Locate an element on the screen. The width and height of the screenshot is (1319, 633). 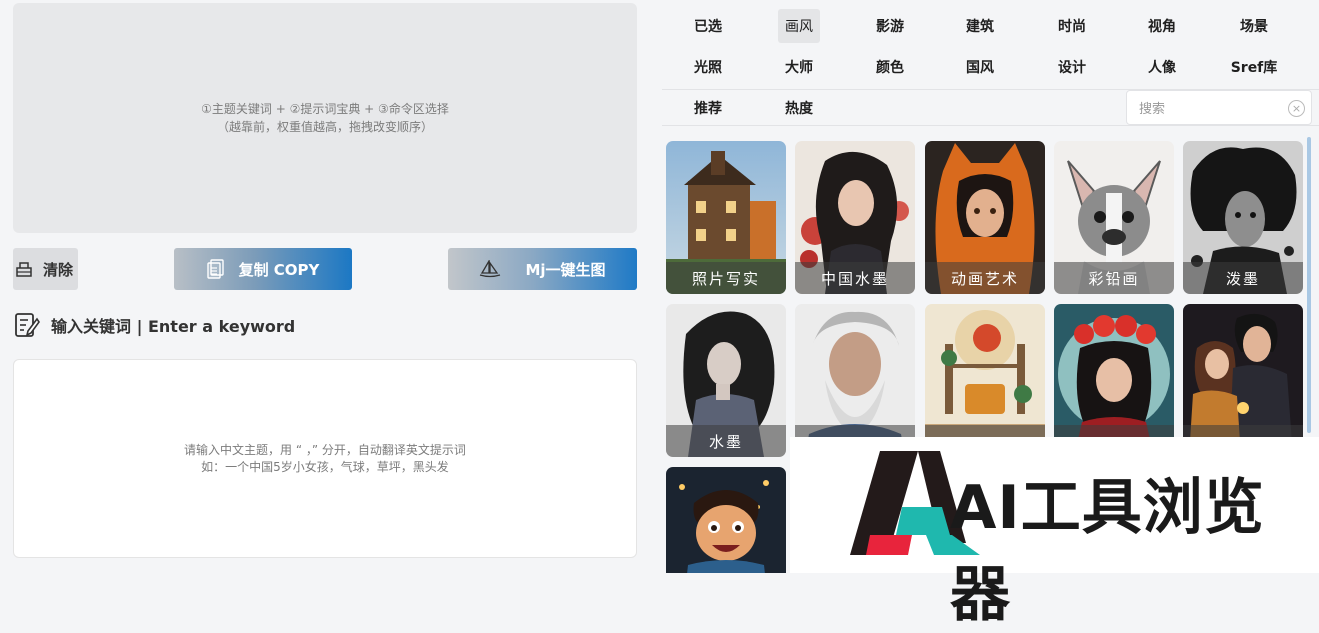
eraser-icon is located at coordinates (24, 269).